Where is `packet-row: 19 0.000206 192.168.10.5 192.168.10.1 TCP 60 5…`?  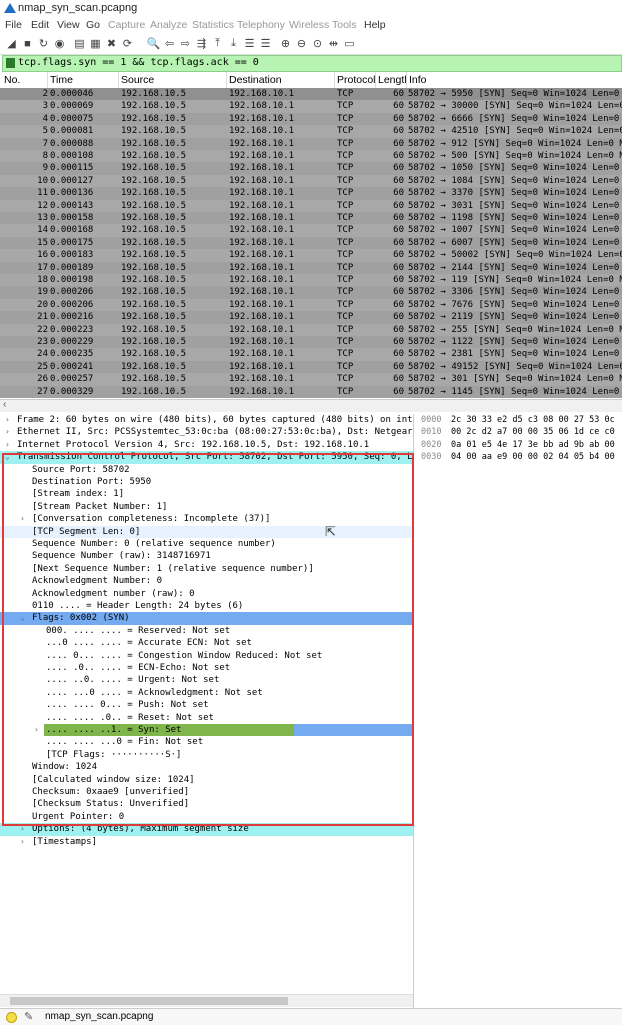 packet-row: 19 0.000206 192.168.10.5 192.168.10.1 TCP 60 5… is located at coordinates (311, 292).